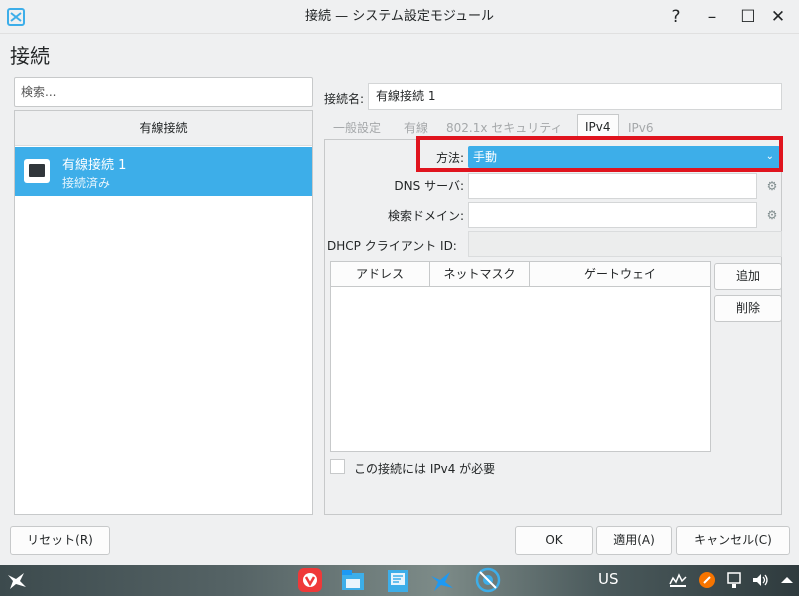 Image resolution: width=799 pixels, height=596 pixels. I want to click on keyboard-layout-indicator: US, so click(608, 579).